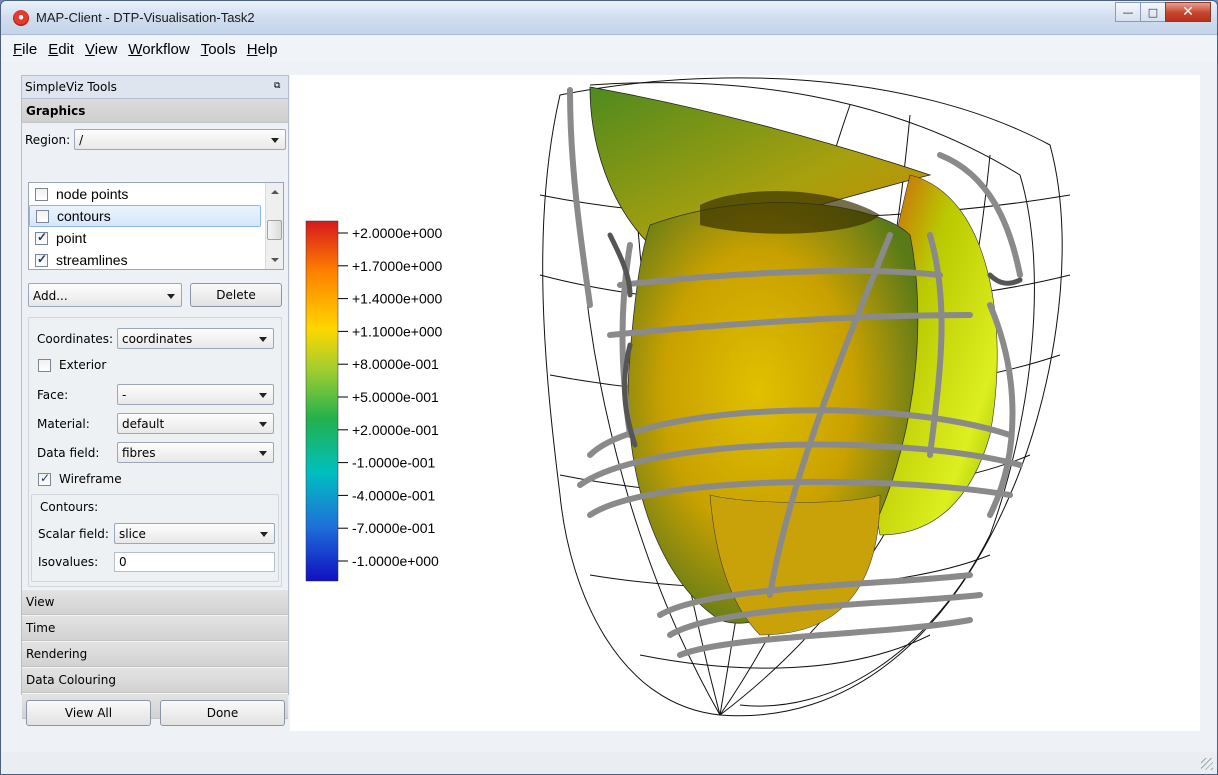 This screenshot has height=775, width=1218. I want to click on wireframe-row: Wireframe, so click(80, 478).